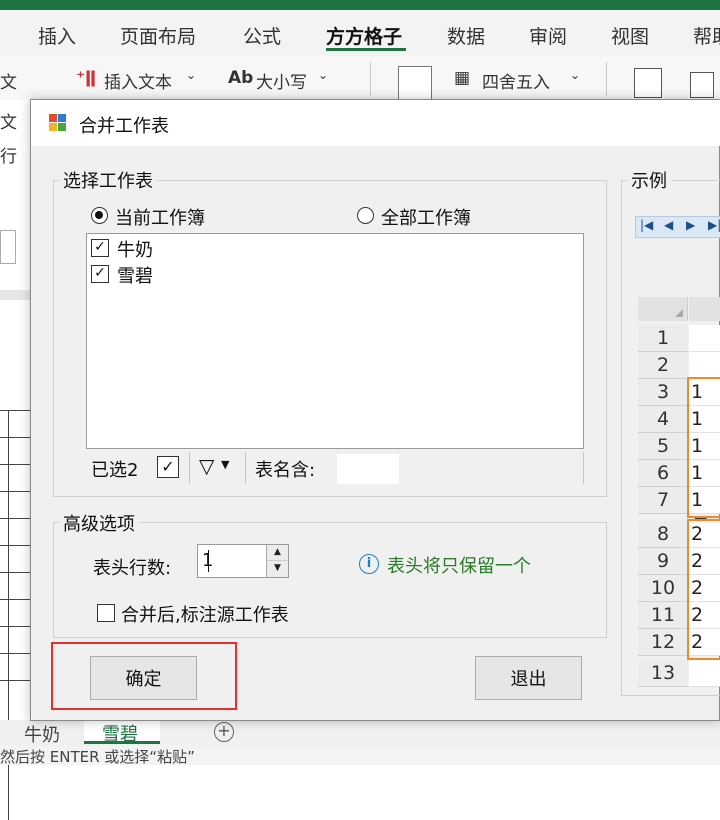  What do you see at coordinates (649, 180) in the screenshot?
I see `example-legend: 示例` at bounding box center [649, 180].